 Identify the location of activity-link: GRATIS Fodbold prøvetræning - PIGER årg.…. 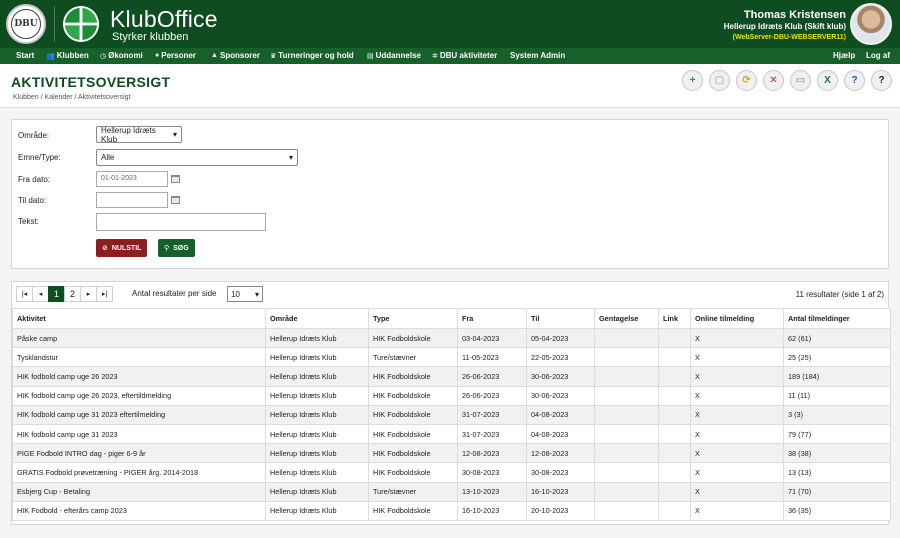
(139, 472).